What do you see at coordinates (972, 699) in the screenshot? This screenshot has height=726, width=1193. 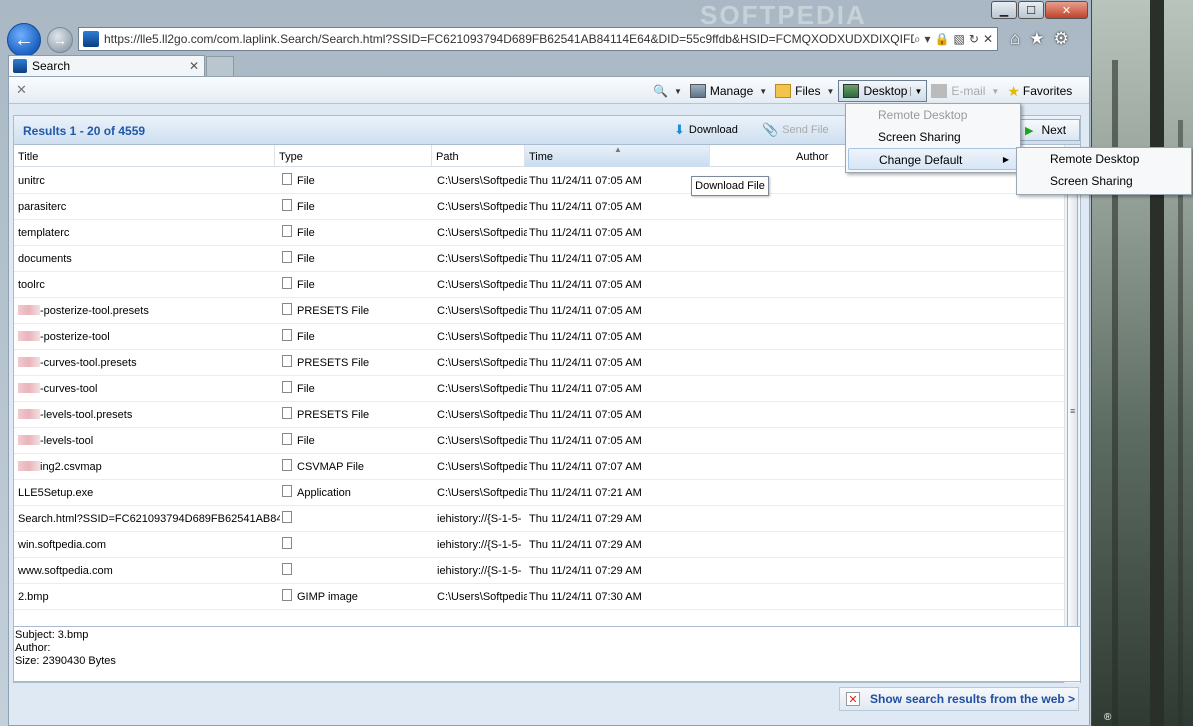 I see `web-results-link: Show search results from the web >` at bounding box center [972, 699].